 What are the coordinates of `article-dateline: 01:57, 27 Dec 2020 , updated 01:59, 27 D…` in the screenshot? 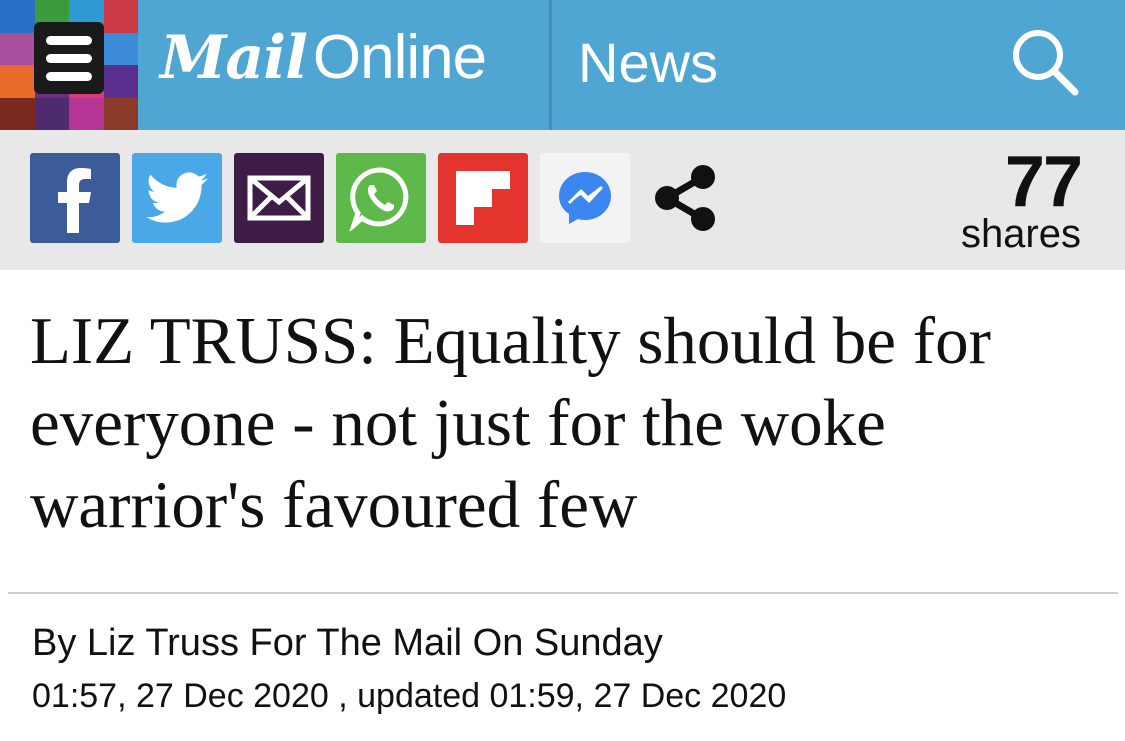 It's located at (409, 696).